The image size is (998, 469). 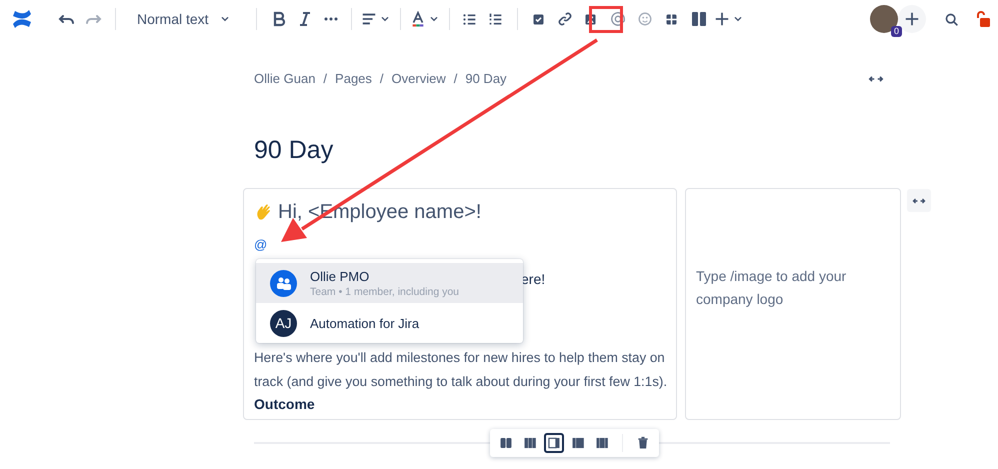 What do you see at coordinates (173, 19) in the screenshot?
I see `text-style-label: Normal text` at bounding box center [173, 19].